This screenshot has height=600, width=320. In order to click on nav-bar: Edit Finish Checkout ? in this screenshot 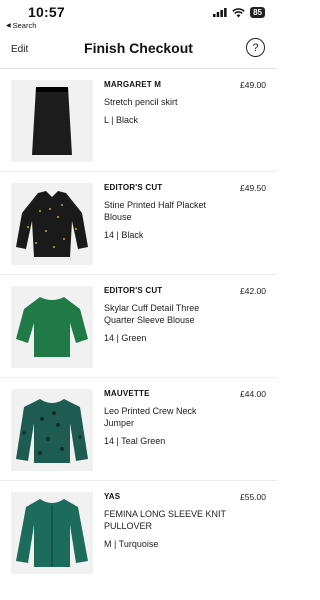, I will do `click(138, 49)`.